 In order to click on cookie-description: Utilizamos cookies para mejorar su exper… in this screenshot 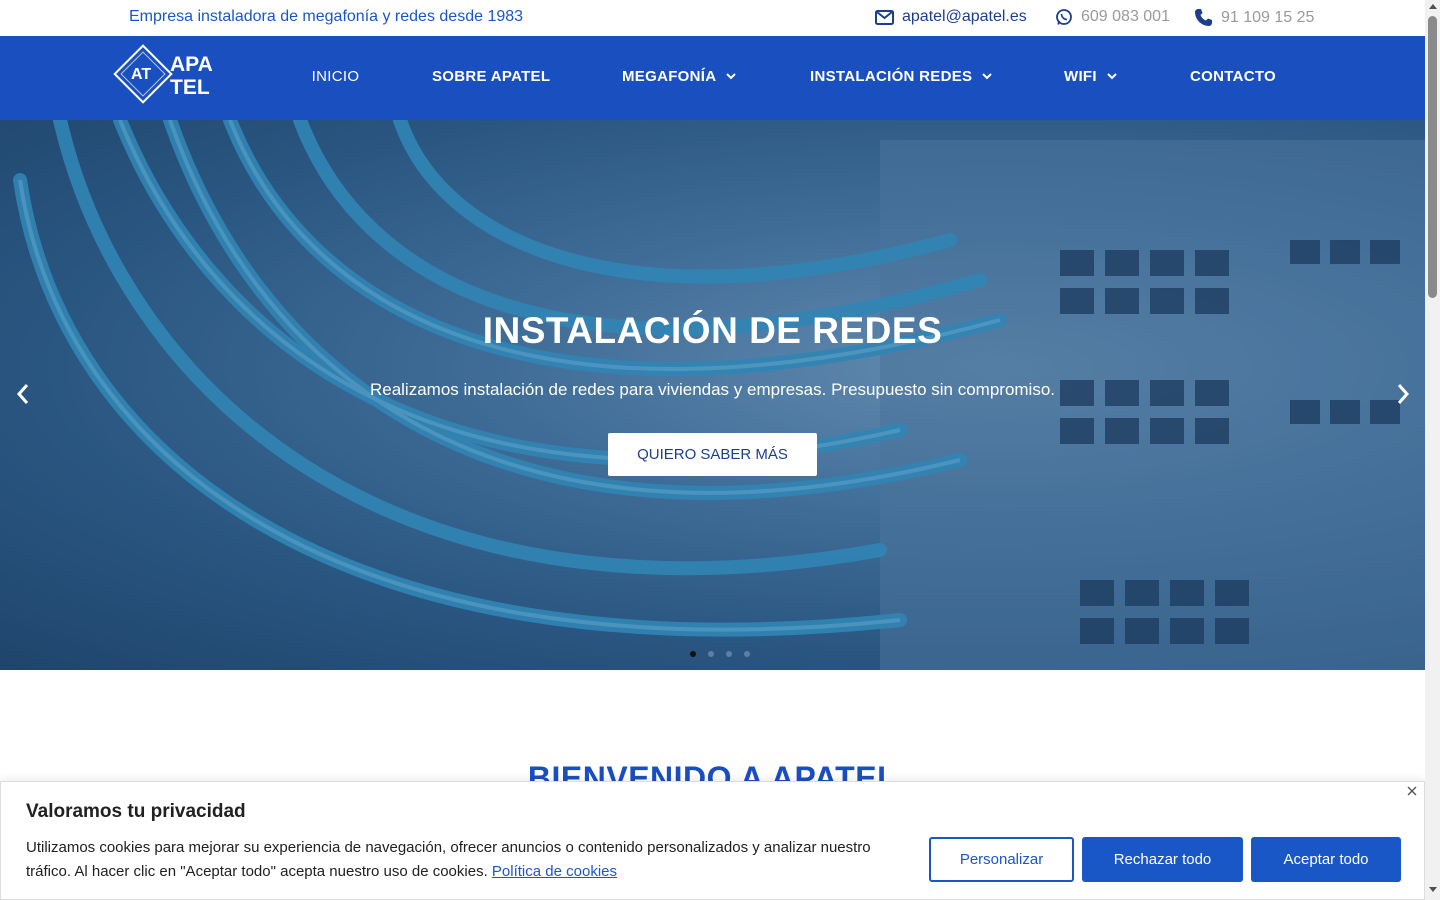, I will do `click(448, 859)`.